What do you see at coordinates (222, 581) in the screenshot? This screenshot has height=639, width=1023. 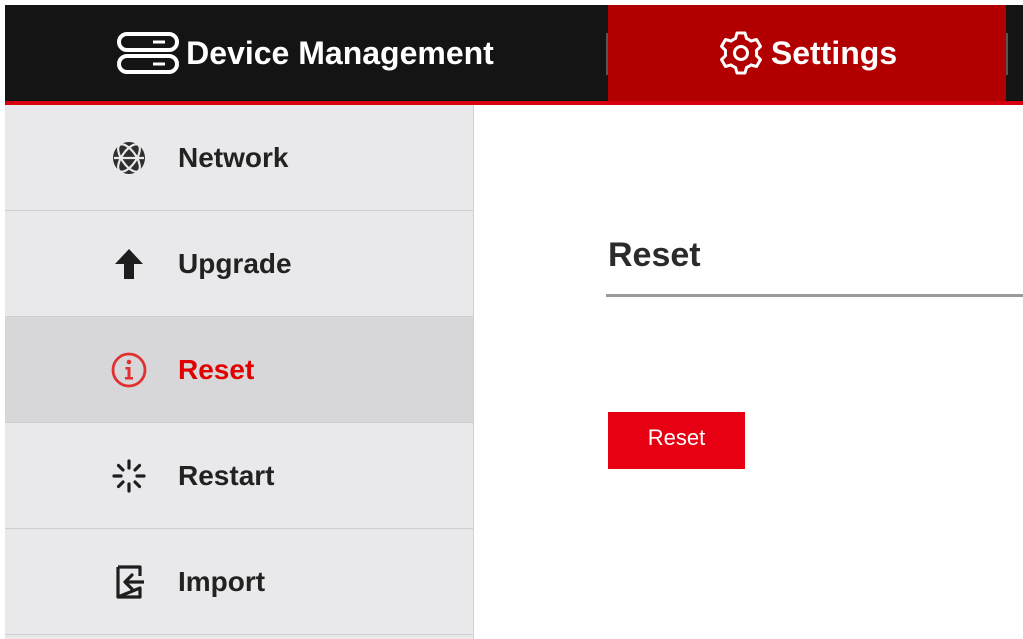 I see `sidebar-item-label: Import` at bounding box center [222, 581].